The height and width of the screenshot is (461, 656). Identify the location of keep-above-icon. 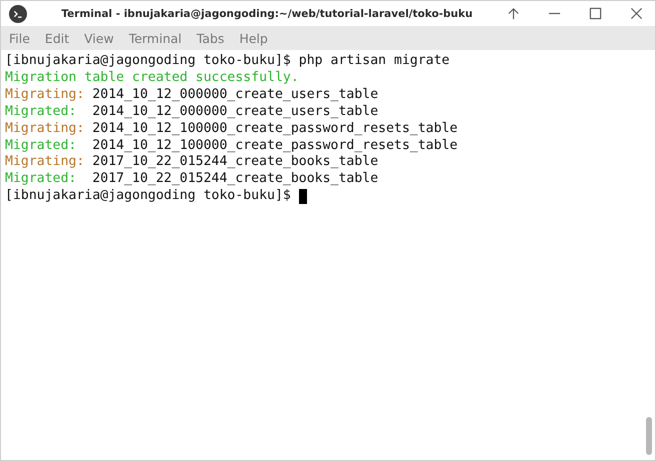
(513, 13).